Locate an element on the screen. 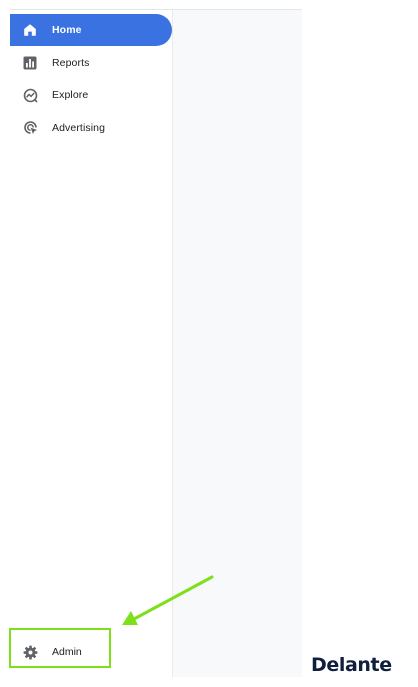  home-icon is located at coordinates (30, 30).